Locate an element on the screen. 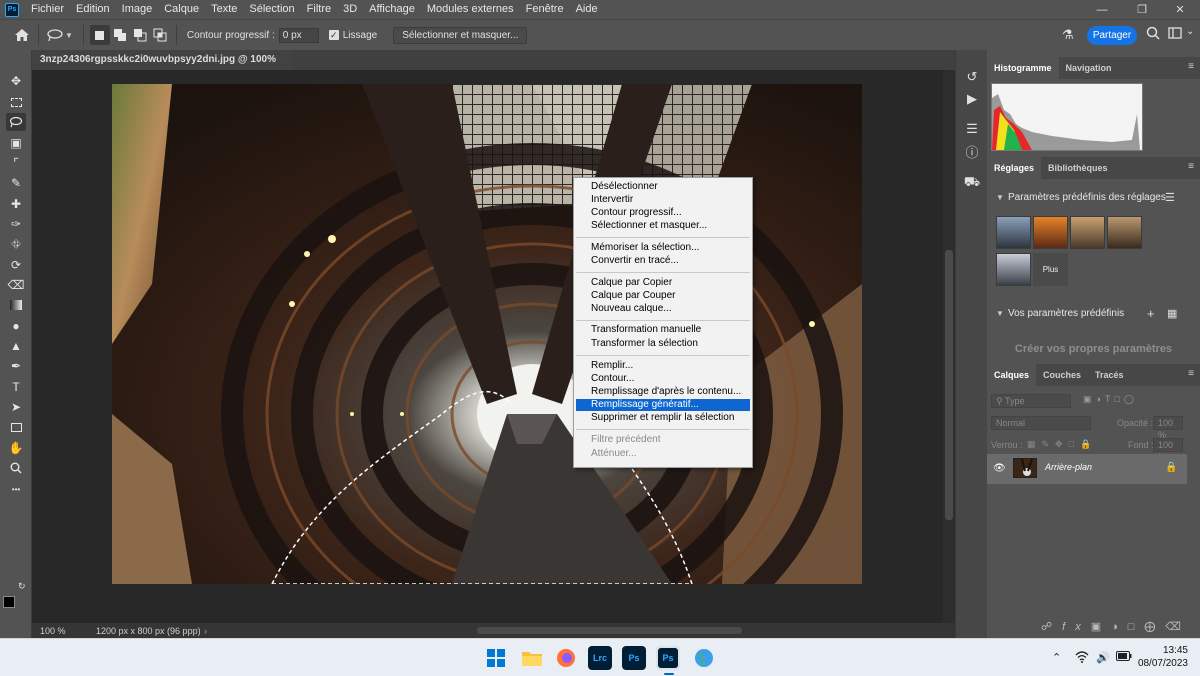 This screenshot has width=1200, height=676. menu-item-transform-selection: Transformer la sélection is located at coordinates (663, 344).